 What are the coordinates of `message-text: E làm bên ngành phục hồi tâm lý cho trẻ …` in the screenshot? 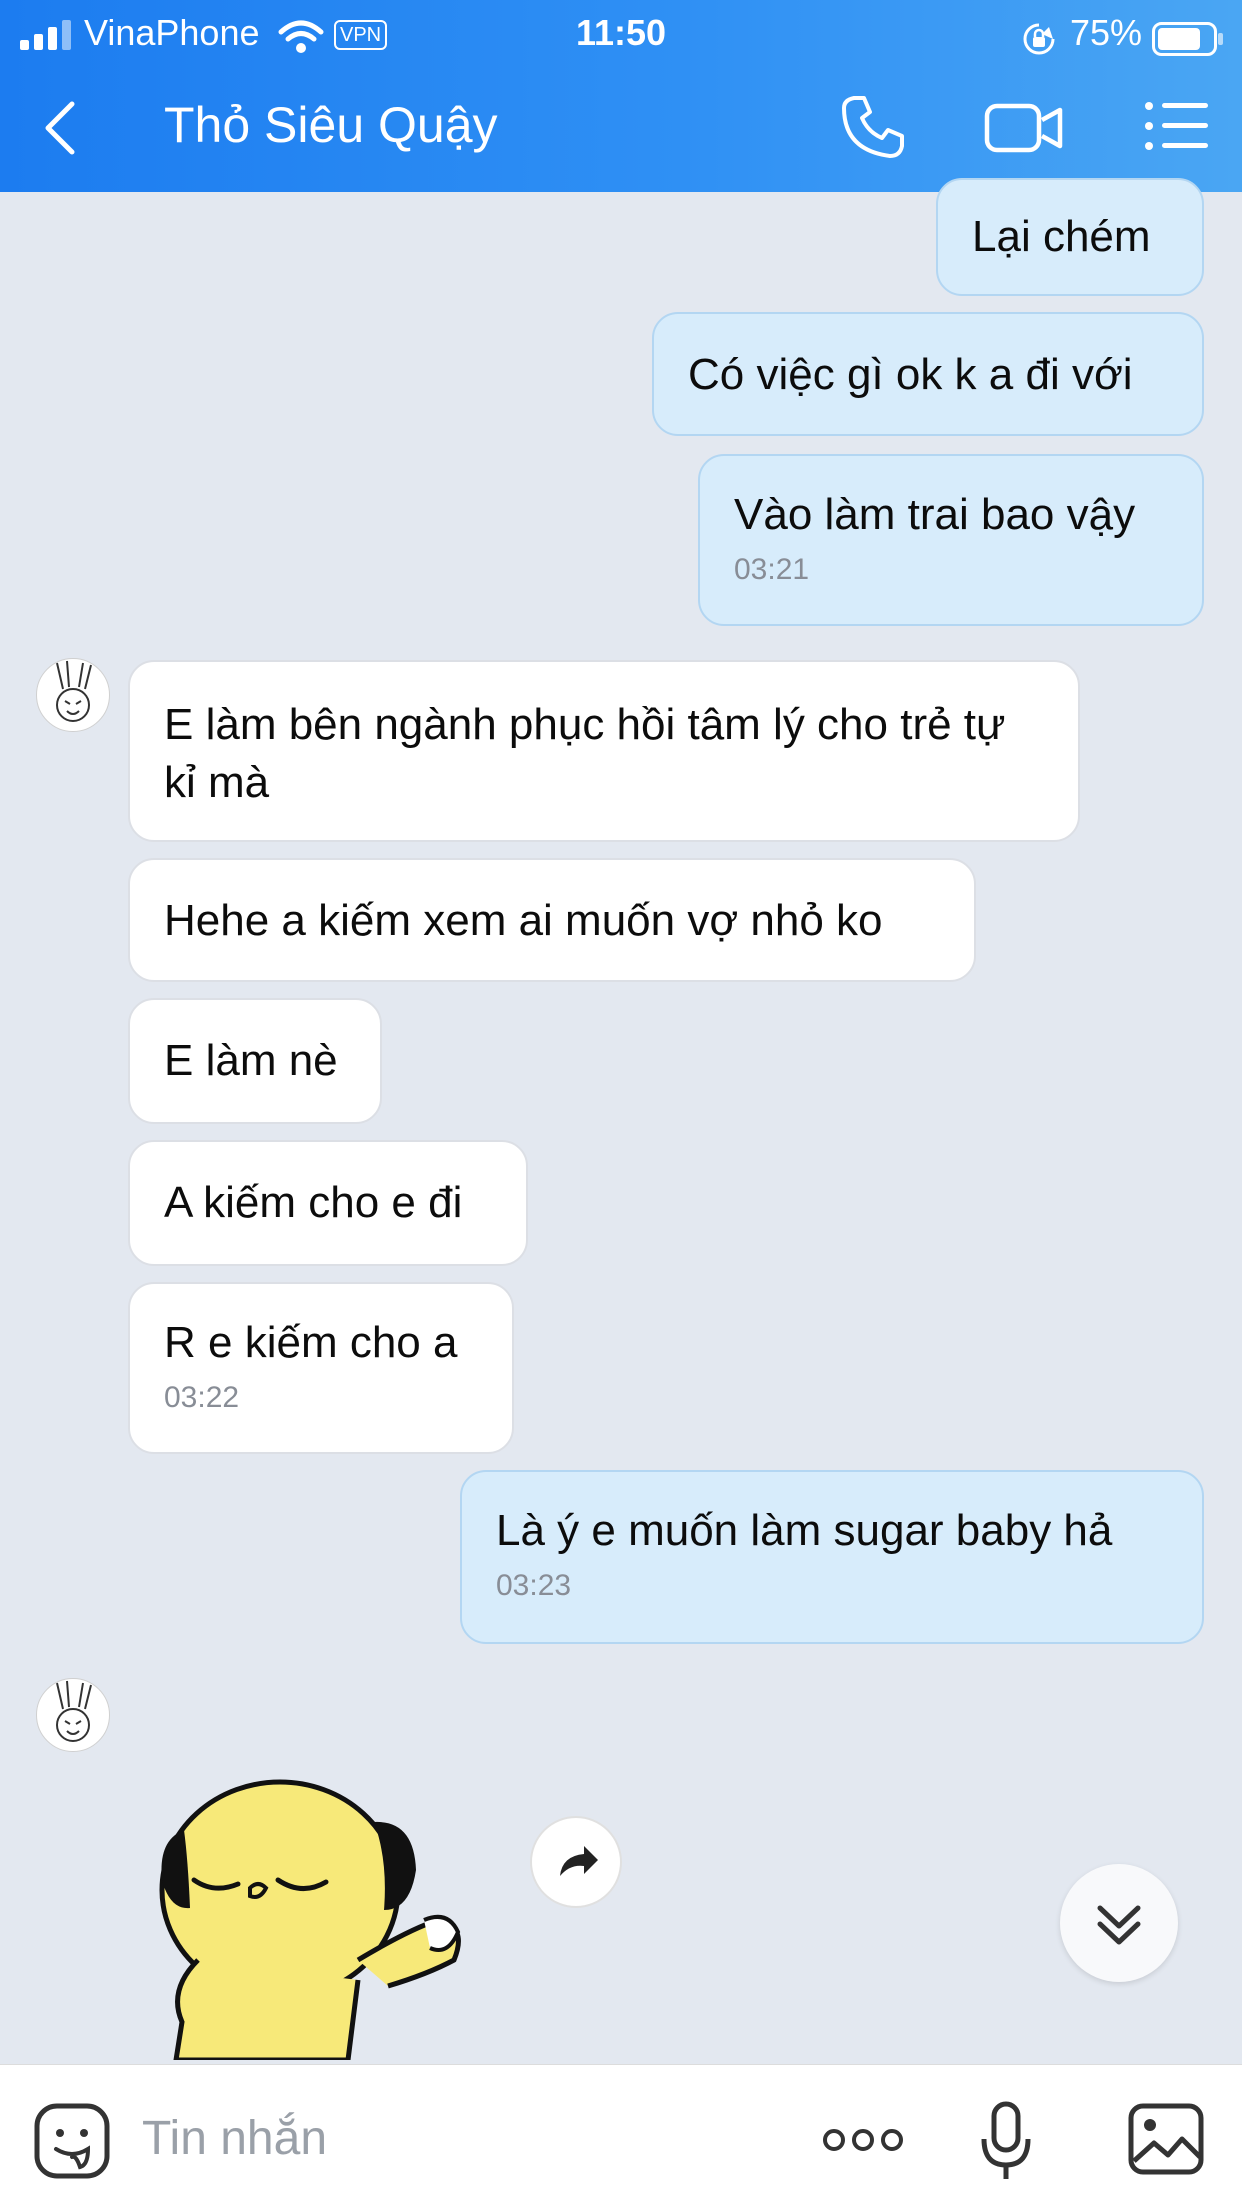 It's located at (585, 753).